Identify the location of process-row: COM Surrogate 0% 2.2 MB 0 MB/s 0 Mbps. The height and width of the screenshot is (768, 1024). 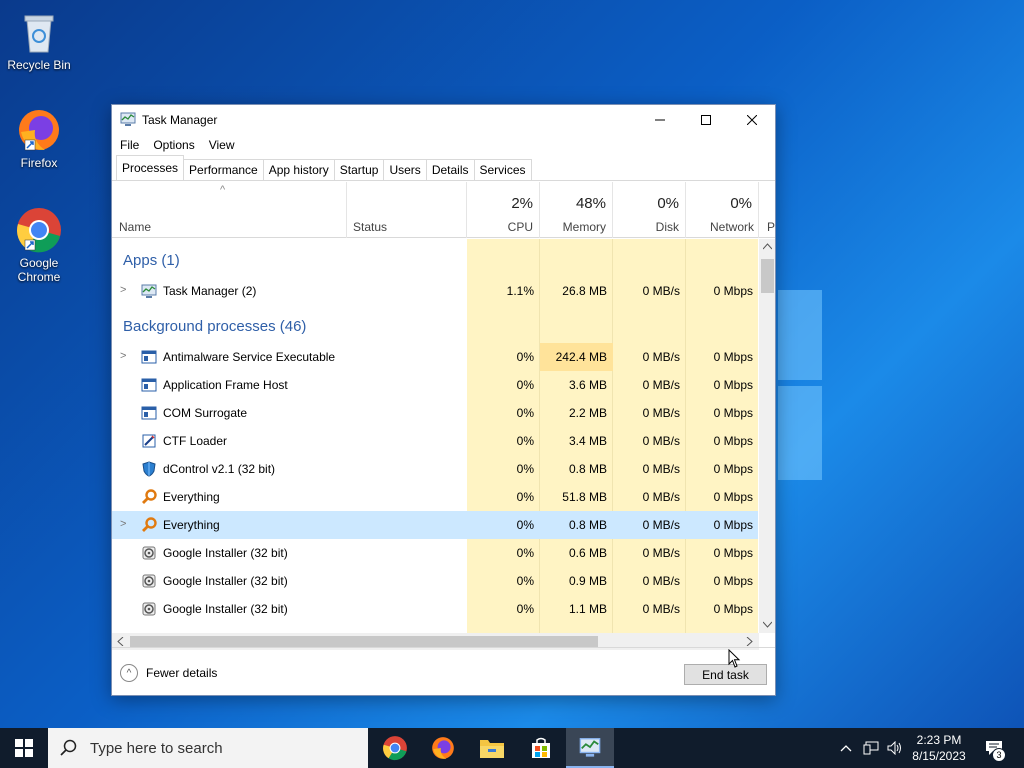
(435, 413).